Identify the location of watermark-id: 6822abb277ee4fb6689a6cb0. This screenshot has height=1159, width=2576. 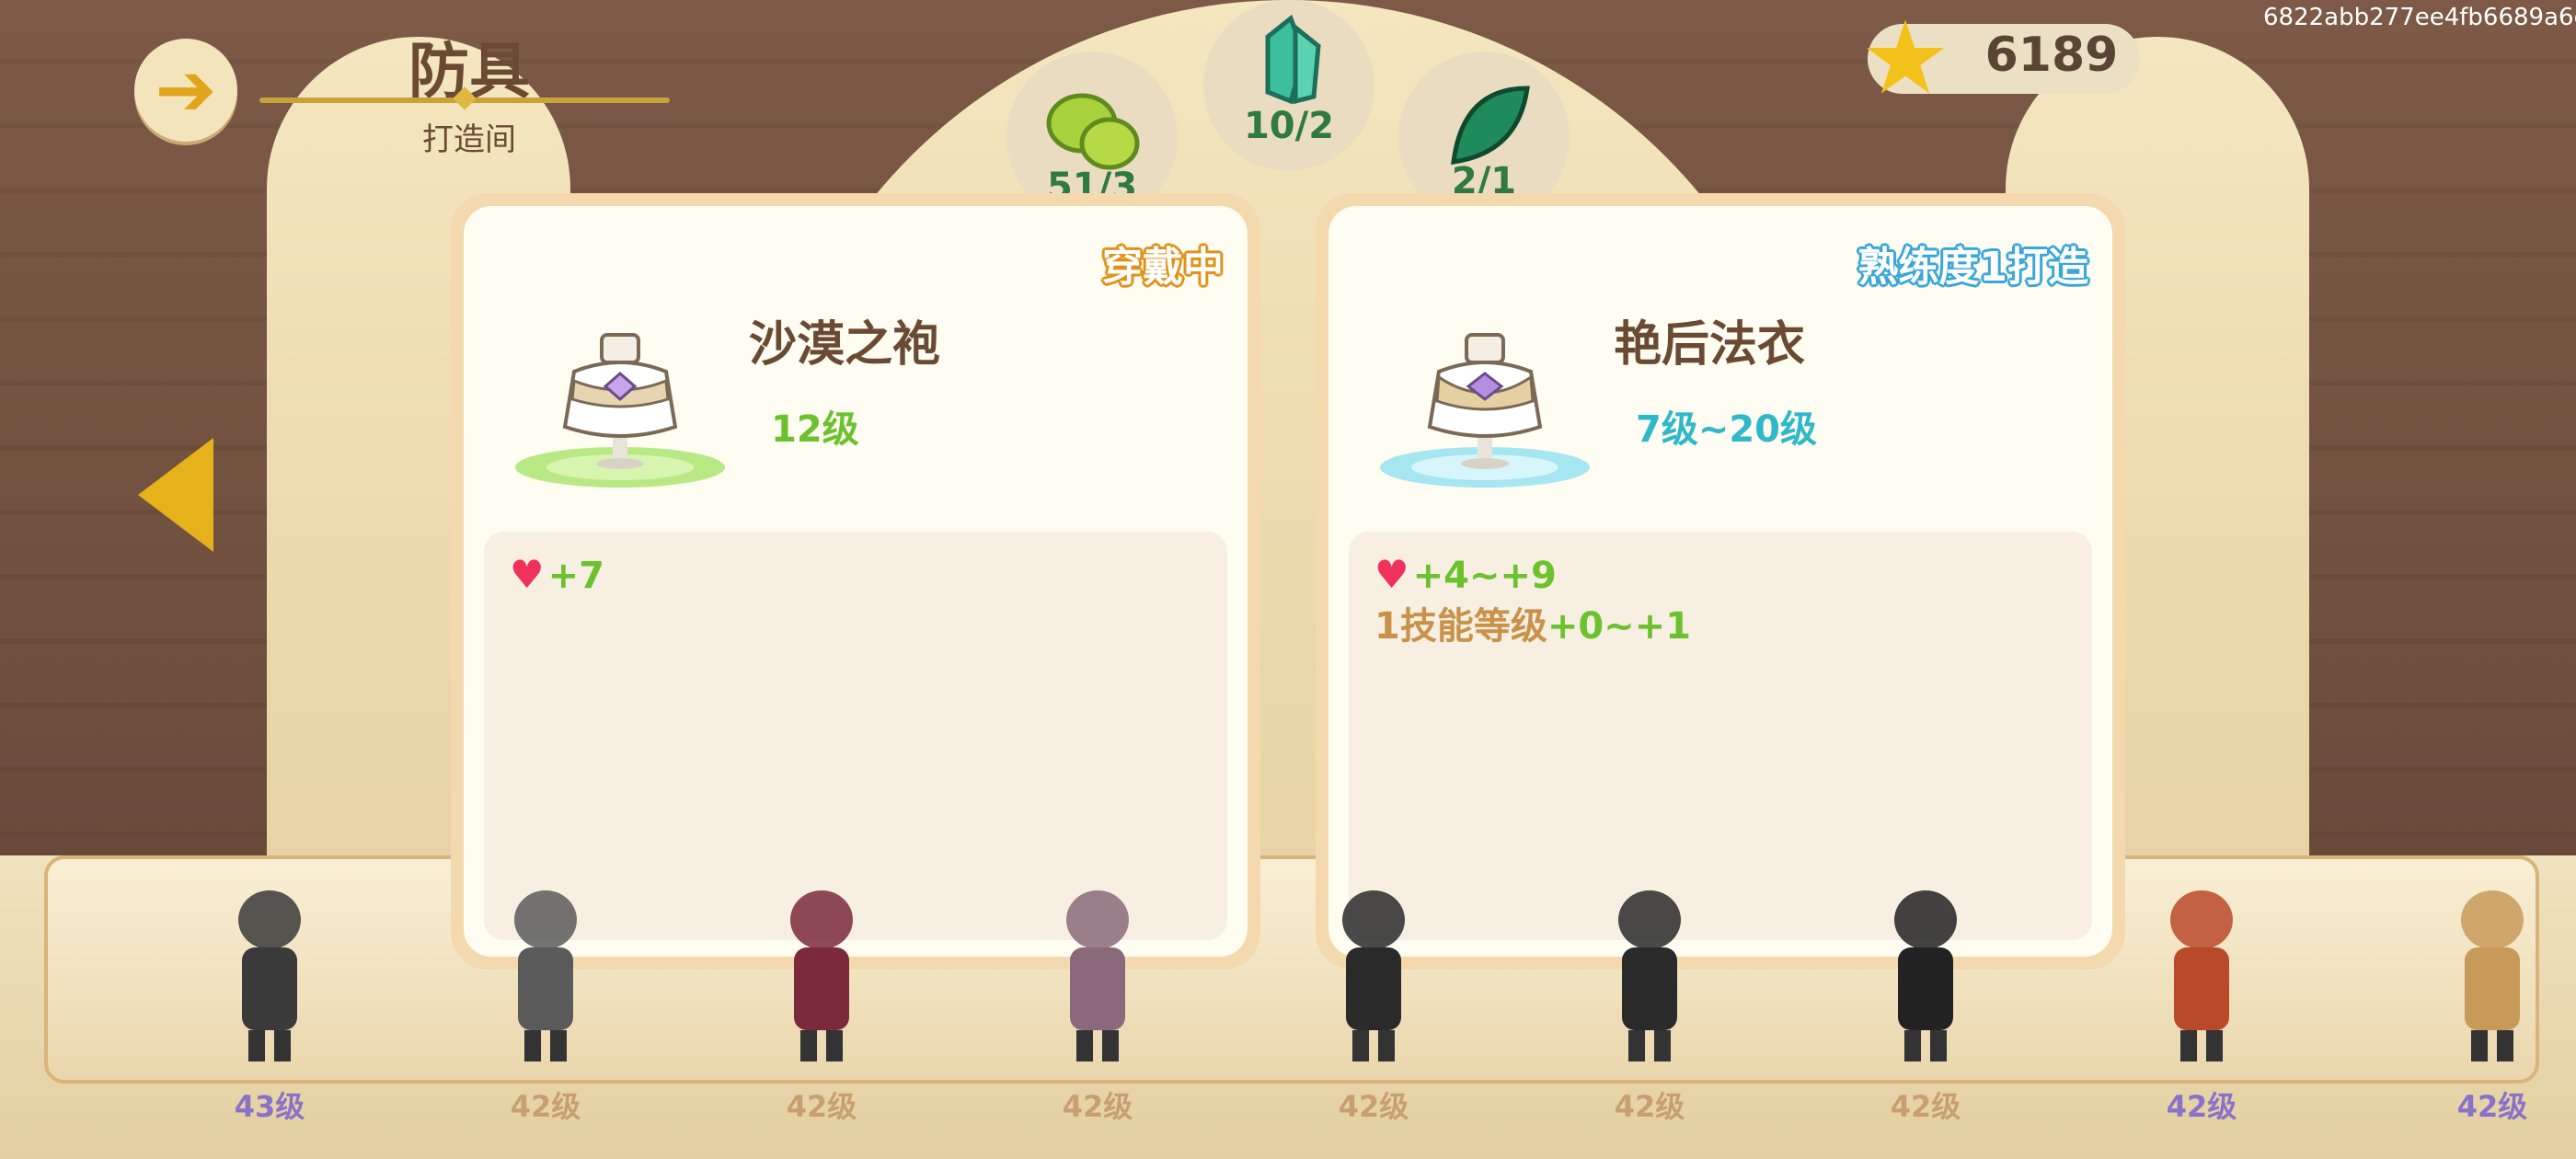
(2419, 17).